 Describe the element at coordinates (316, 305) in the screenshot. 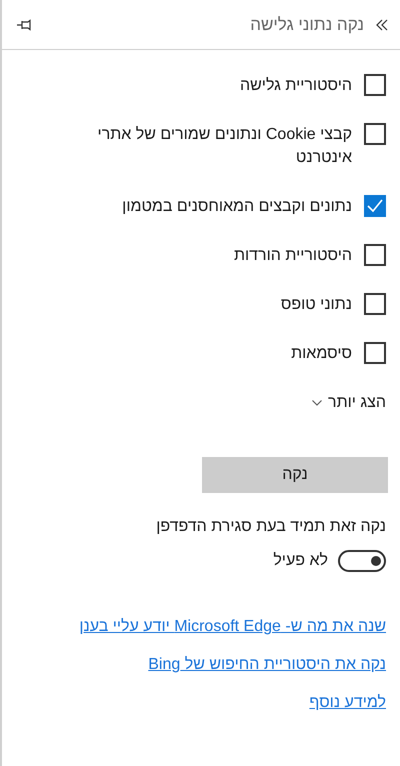

I see `option-label: נתוני טופס` at that location.